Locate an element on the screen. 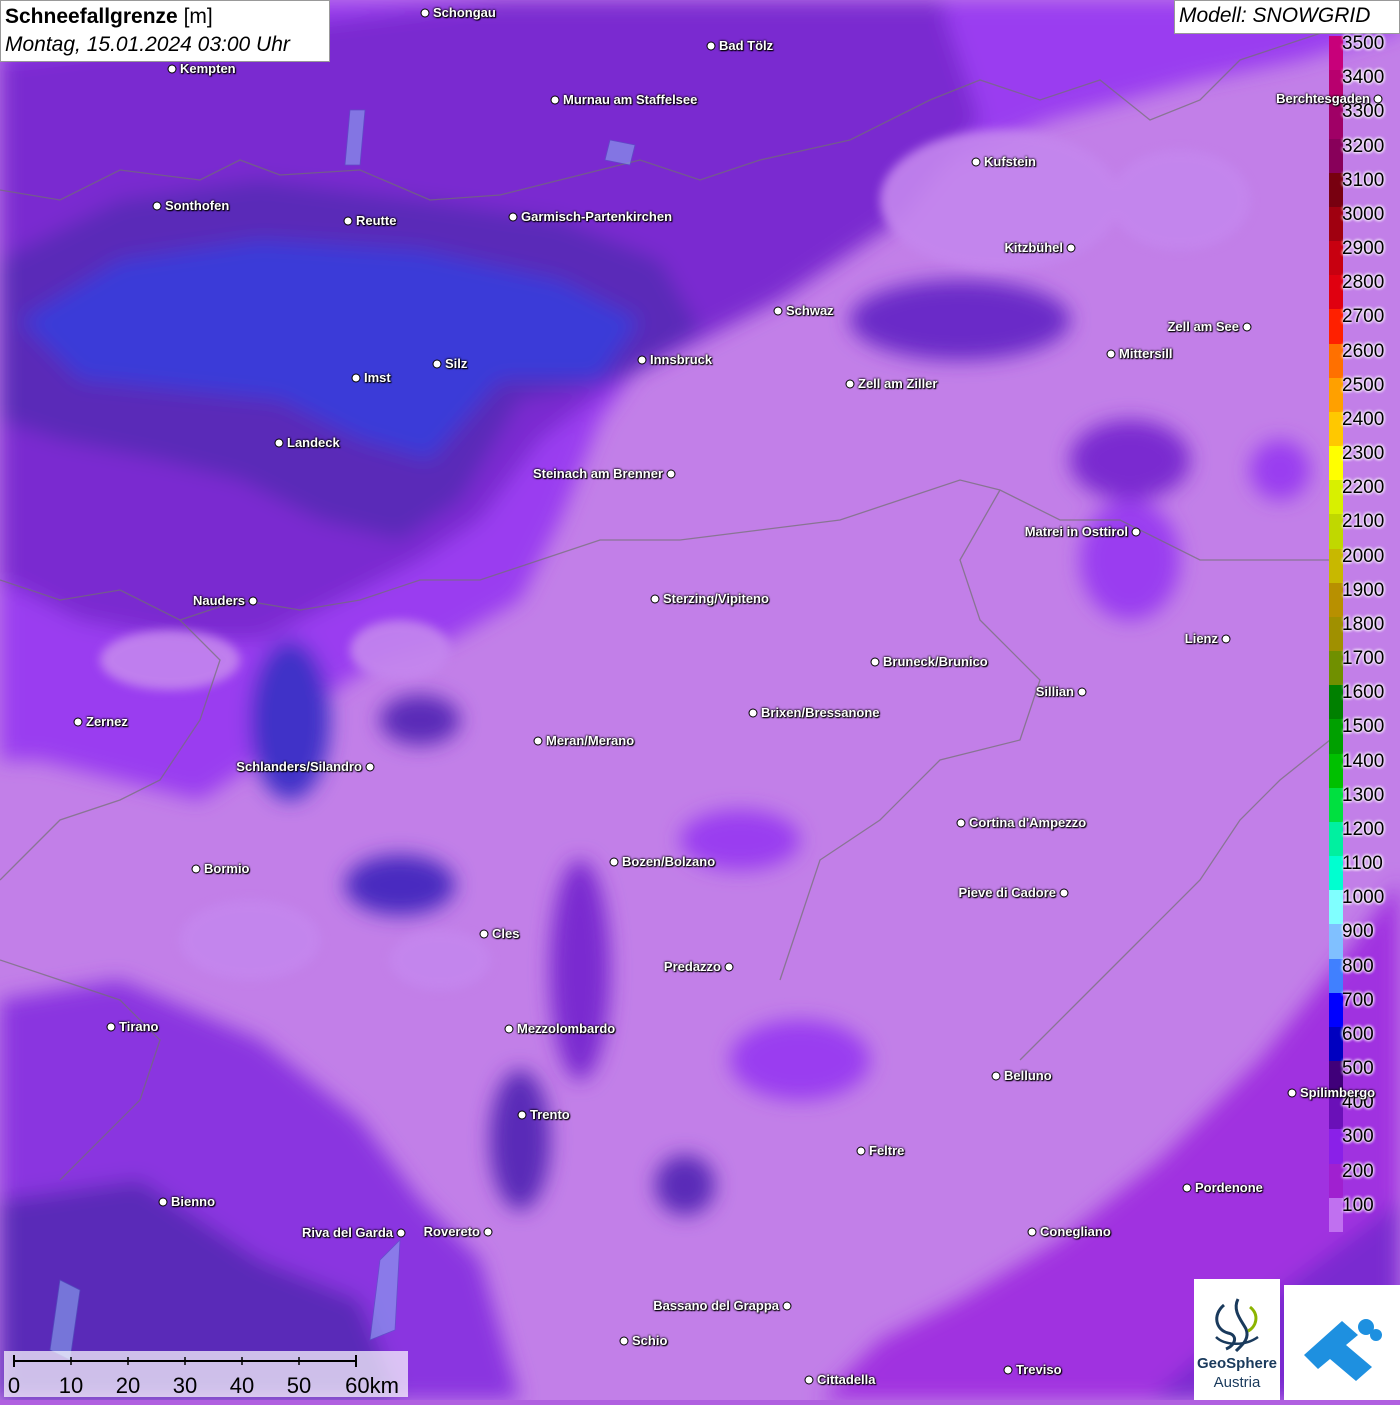 This screenshot has width=1400, height=1405. scale-label: 50 is located at coordinates (299, 1385).